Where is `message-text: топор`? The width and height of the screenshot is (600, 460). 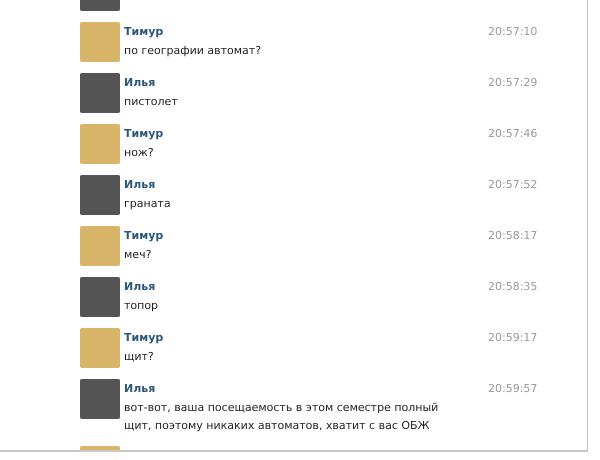
message-text: топор is located at coordinates (142, 306).